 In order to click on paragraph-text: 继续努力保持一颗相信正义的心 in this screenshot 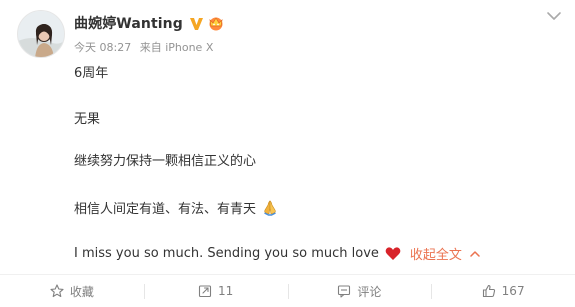, I will do `click(165, 161)`.